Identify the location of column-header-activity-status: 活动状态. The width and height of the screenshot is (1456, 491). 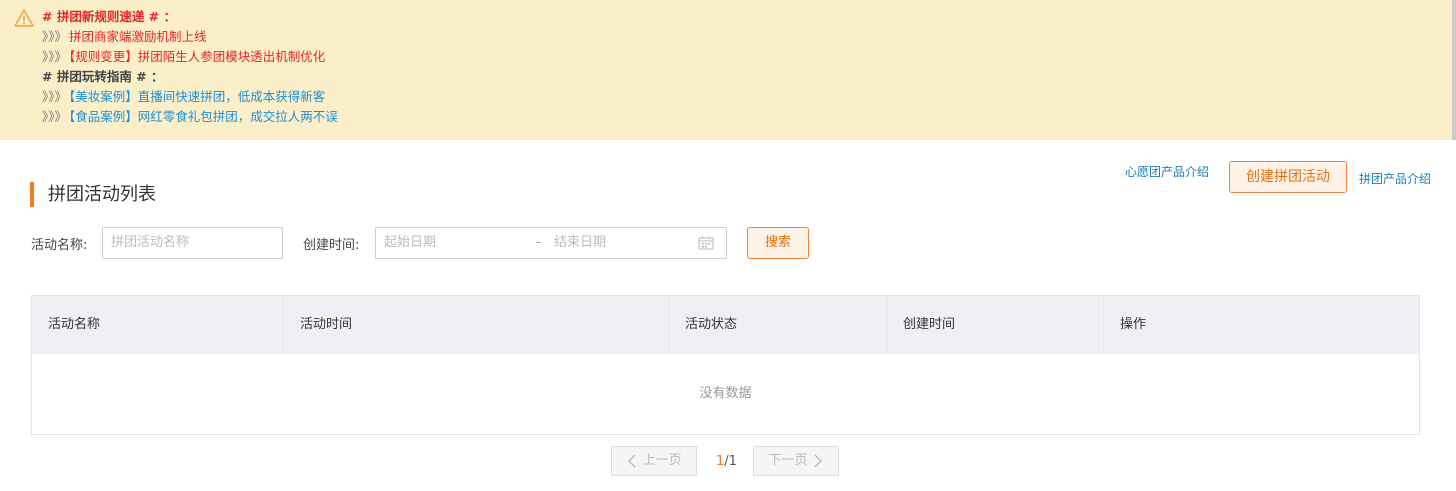
(778, 325).